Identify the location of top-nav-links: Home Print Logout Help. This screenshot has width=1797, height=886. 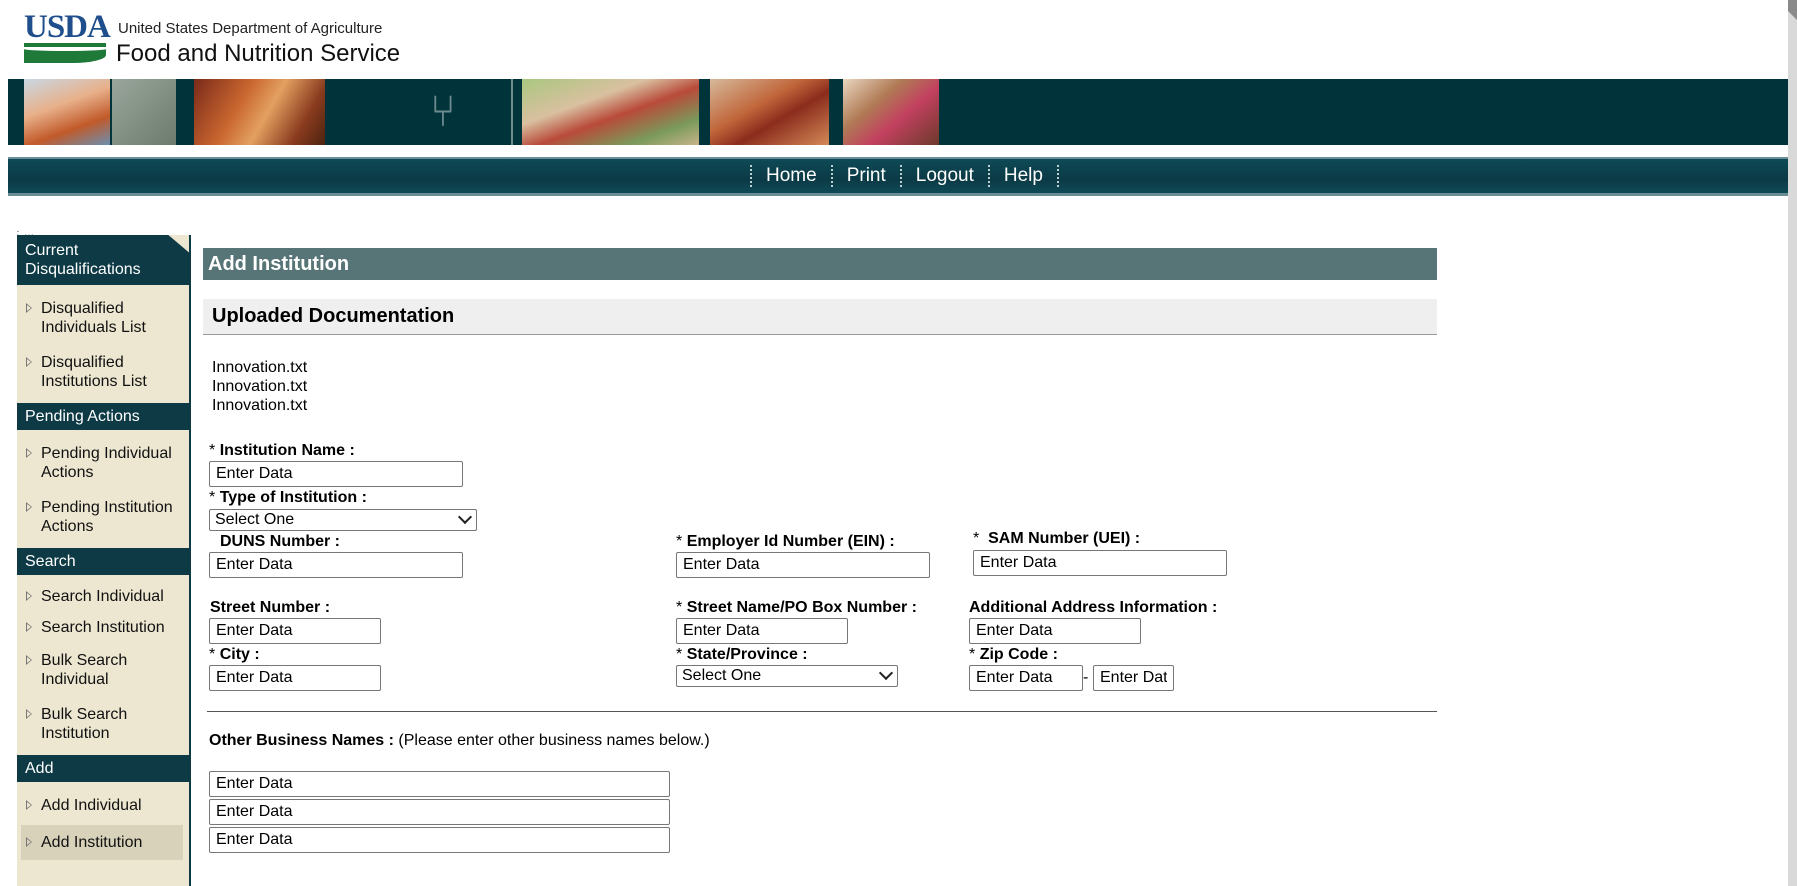
(904, 176).